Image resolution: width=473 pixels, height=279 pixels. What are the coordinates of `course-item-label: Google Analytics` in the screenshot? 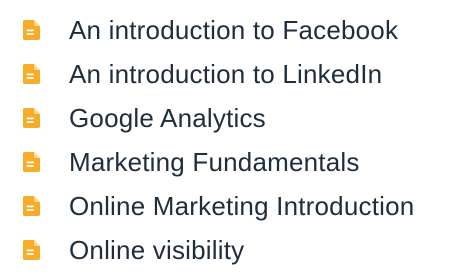 It's located at (167, 118).